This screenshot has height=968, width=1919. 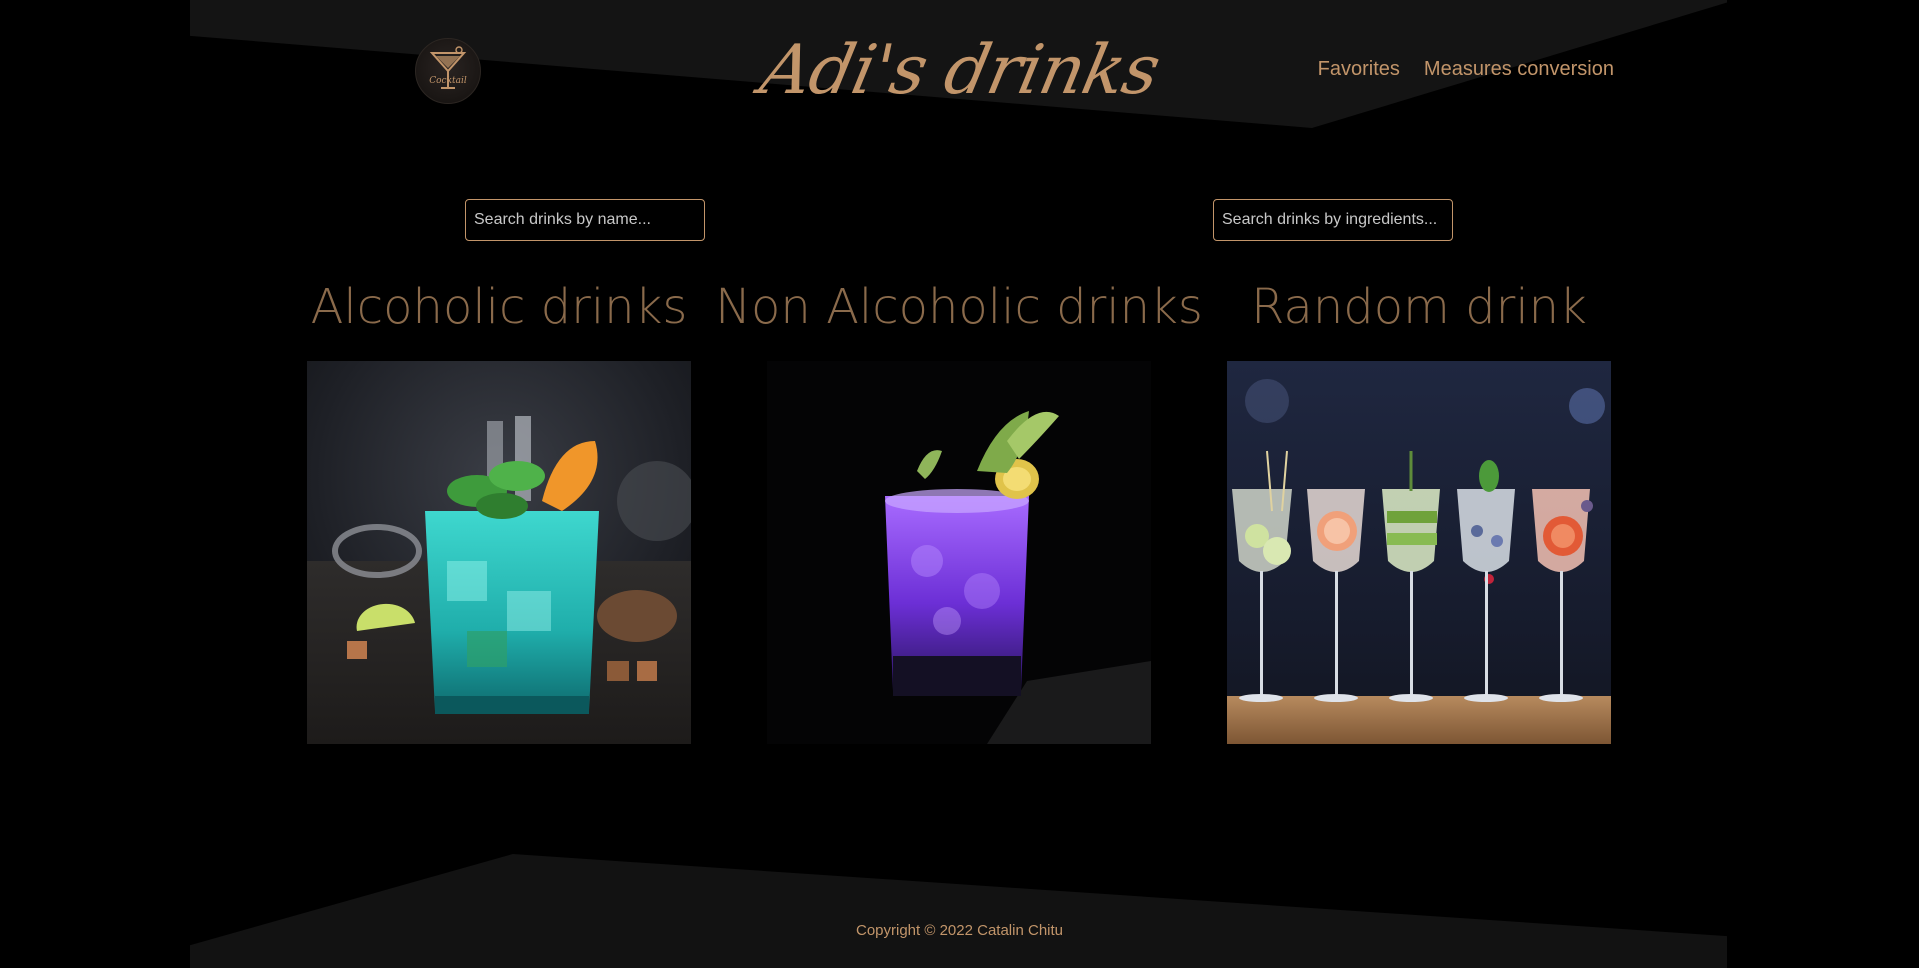 I want to click on non-alcoholic-drinks-image, so click(x=959, y=552).